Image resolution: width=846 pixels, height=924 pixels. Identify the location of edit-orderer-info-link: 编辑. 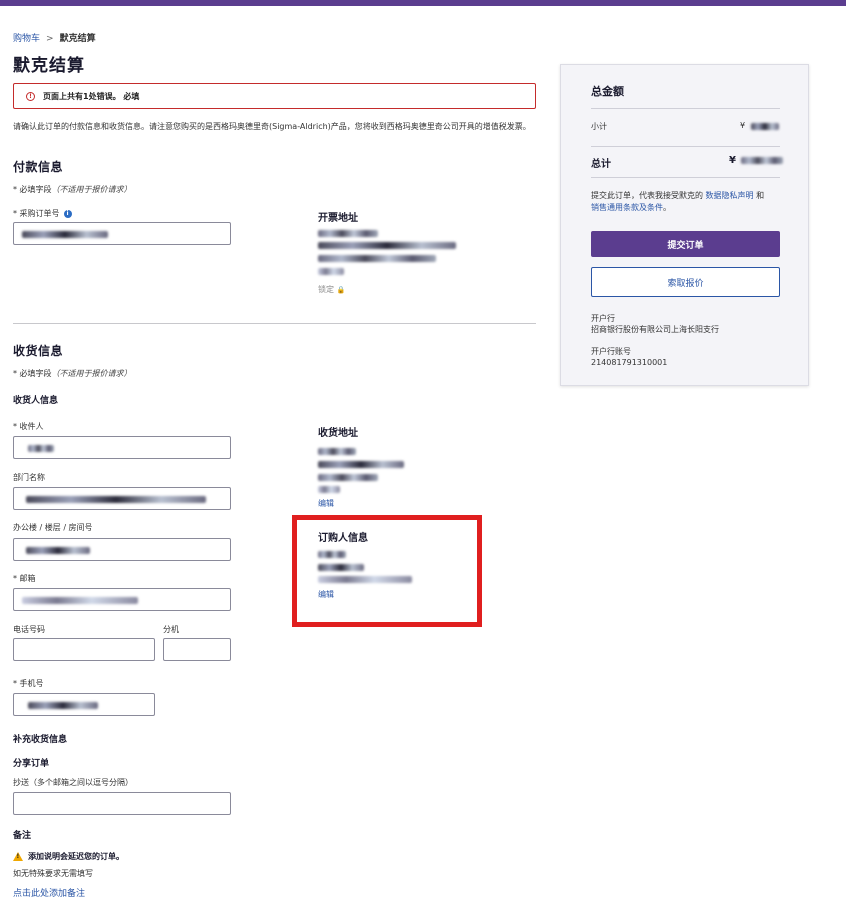
(326, 594).